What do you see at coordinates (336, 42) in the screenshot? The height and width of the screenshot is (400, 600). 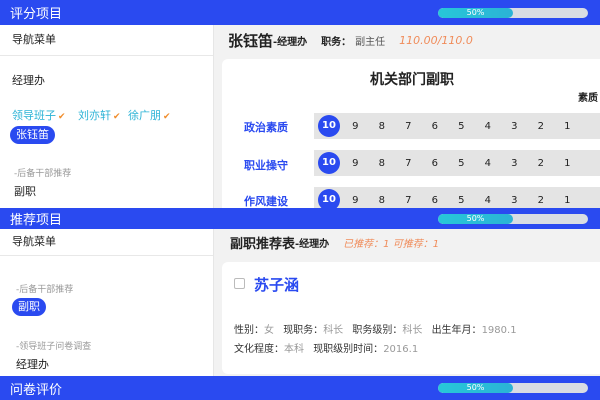 I see `position-label: 职务：` at bounding box center [336, 42].